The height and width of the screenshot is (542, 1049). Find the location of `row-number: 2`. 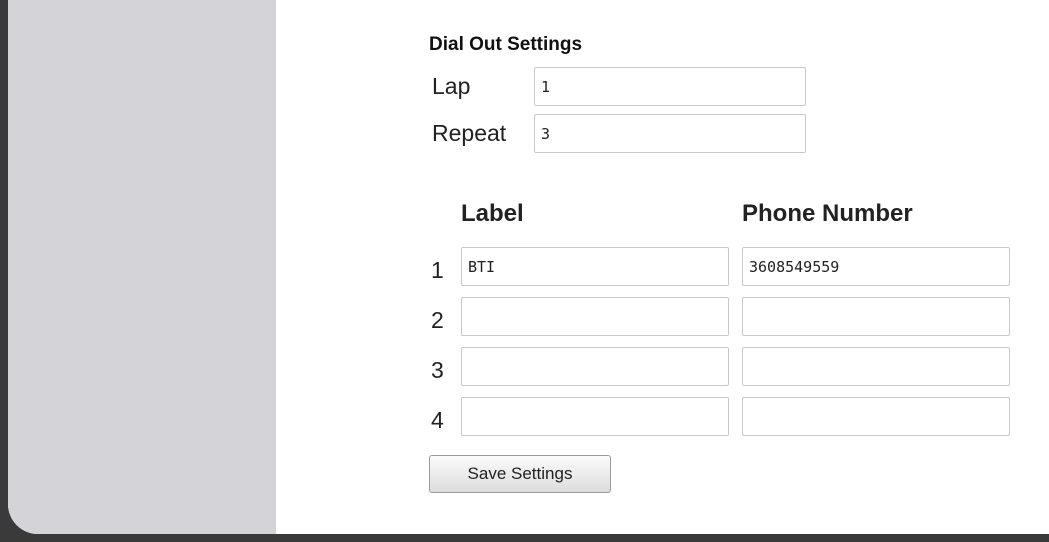

row-number: 2 is located at coordinates (437, 320).